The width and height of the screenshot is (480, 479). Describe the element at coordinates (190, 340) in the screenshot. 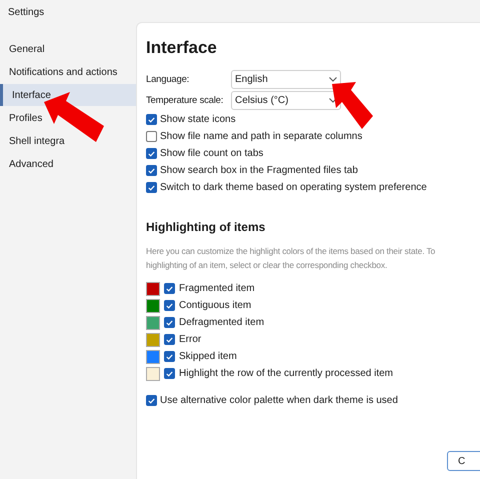

I see `checkbox-label: Error` at that location.